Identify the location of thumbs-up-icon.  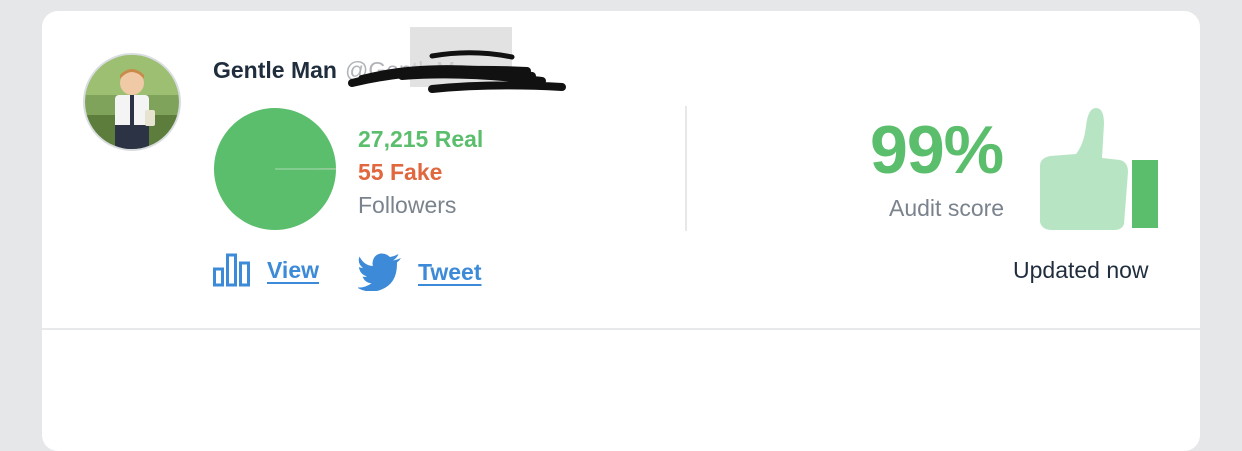
(1099, 169).